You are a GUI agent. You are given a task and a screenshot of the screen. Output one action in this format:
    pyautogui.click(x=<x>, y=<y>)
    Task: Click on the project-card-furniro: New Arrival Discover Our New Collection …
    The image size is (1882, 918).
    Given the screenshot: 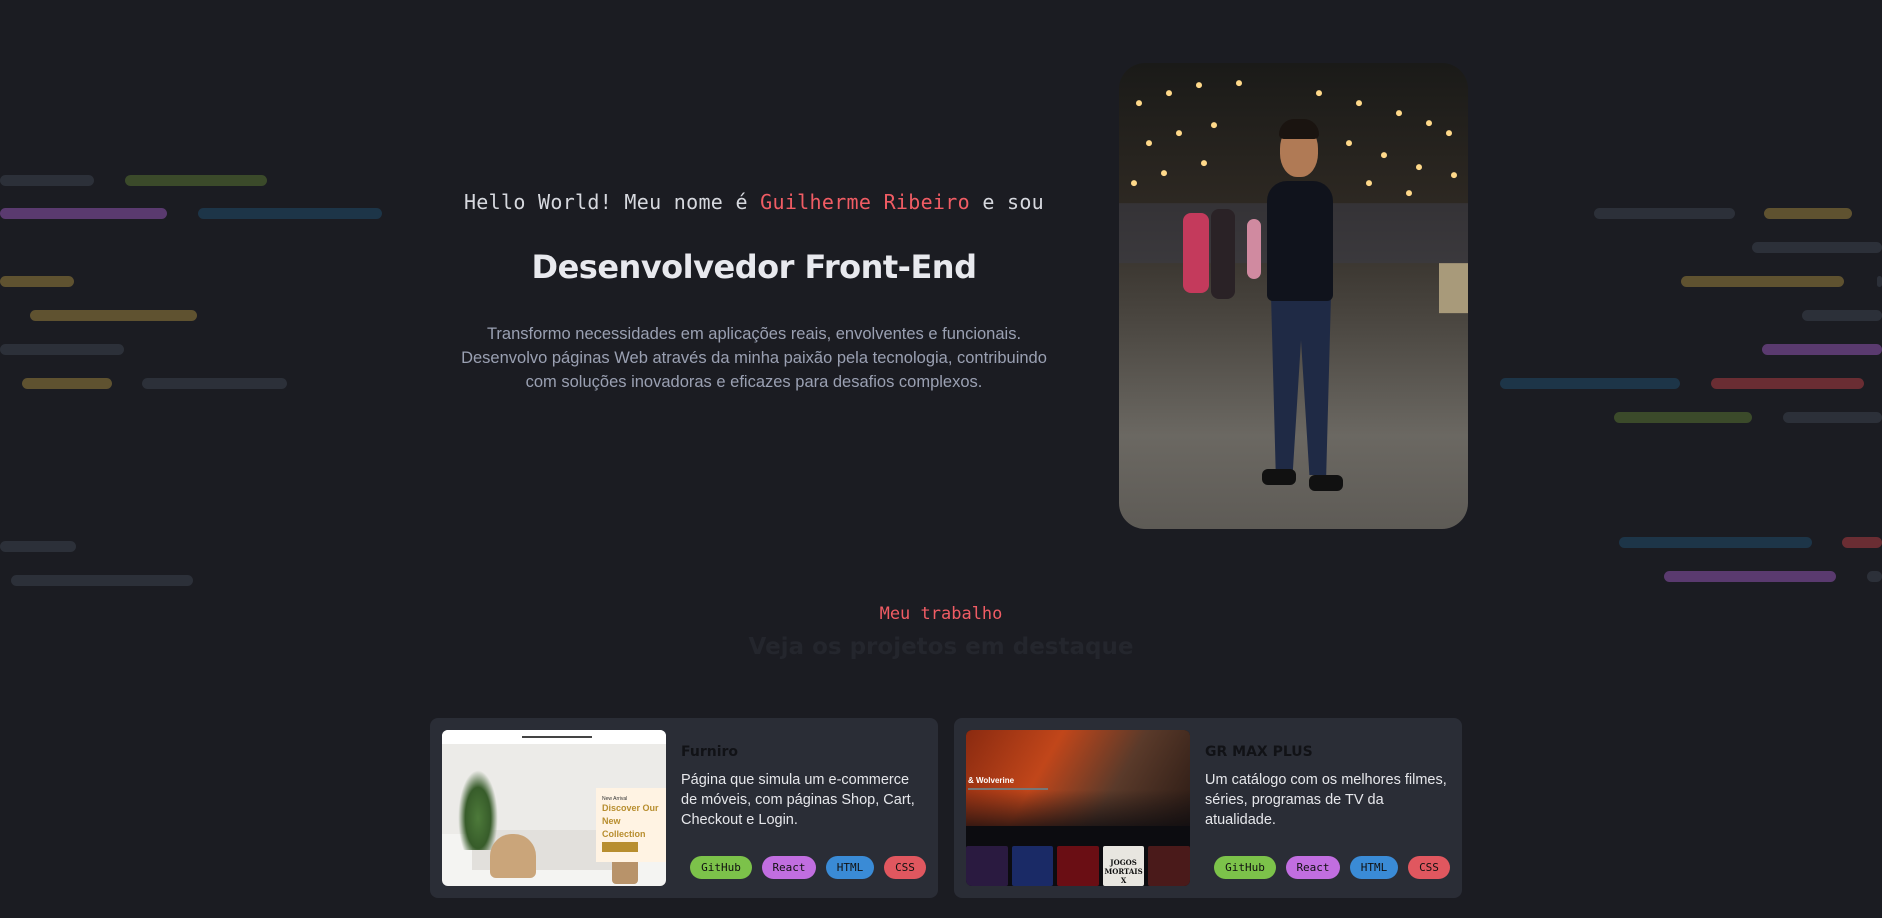 What is the action you would take?
    pyautogui.click(x=684, y=808)
    